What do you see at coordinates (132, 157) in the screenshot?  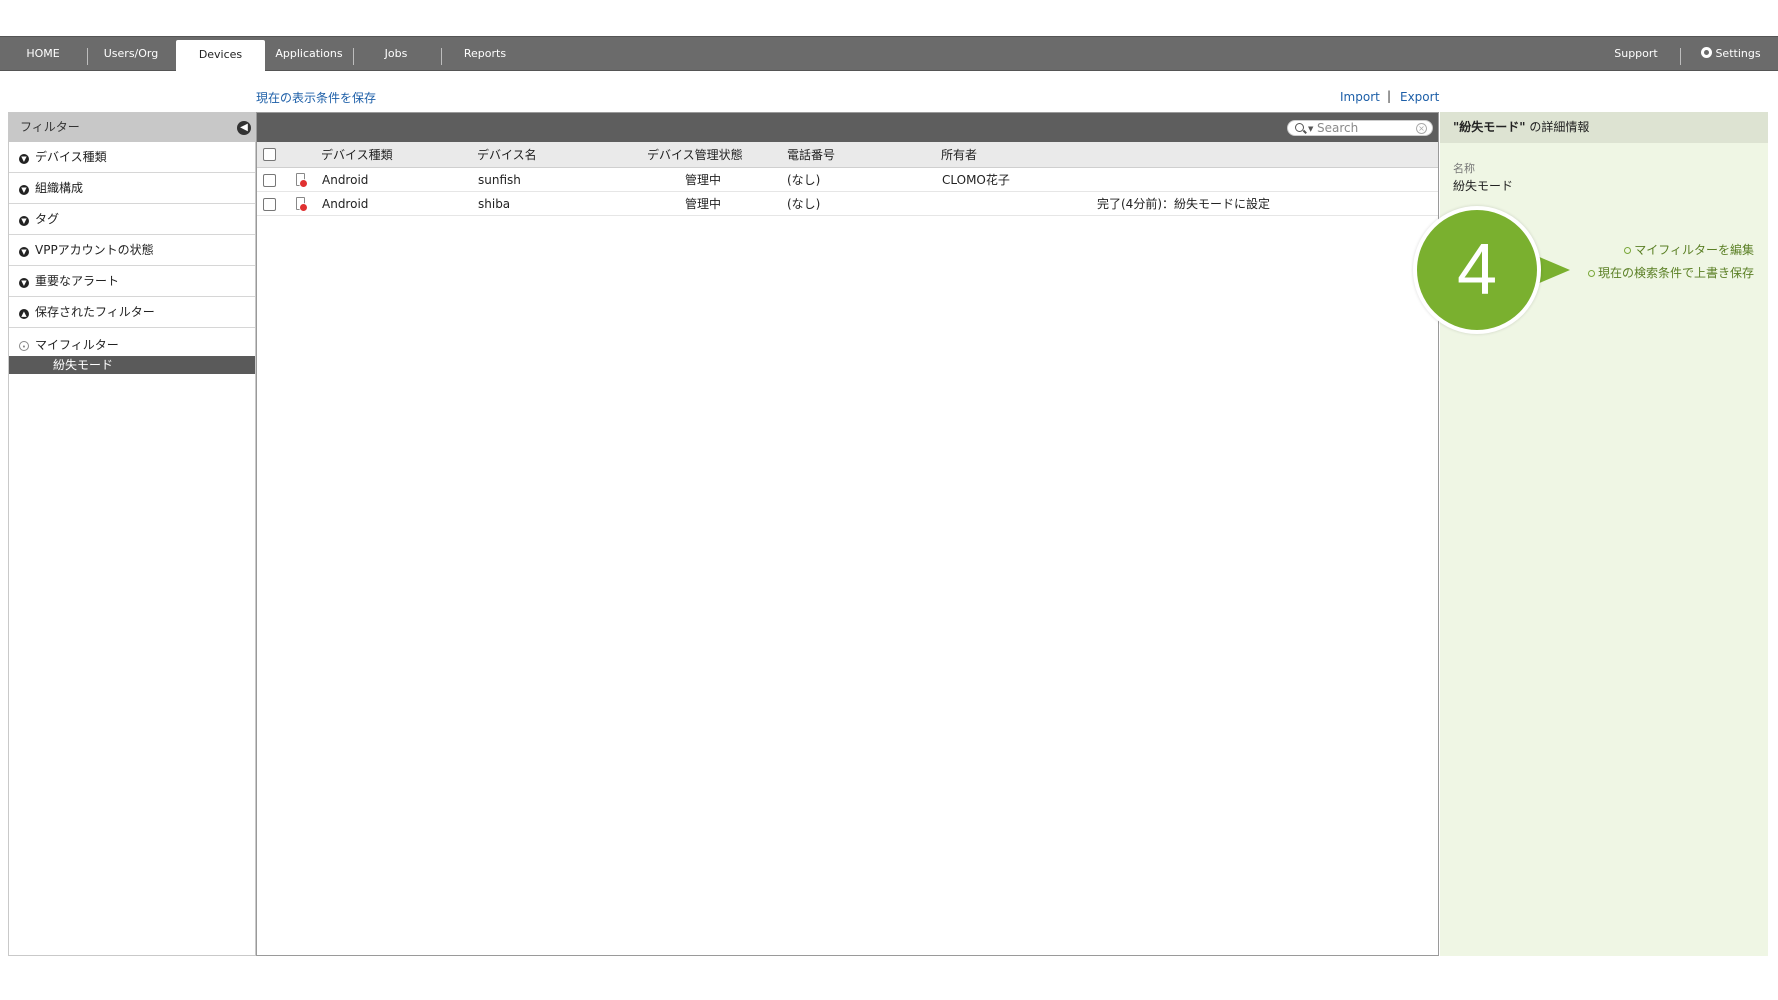 I see `filter-device-type: ▼ デバイス種類` at bounding box center [132, 157].